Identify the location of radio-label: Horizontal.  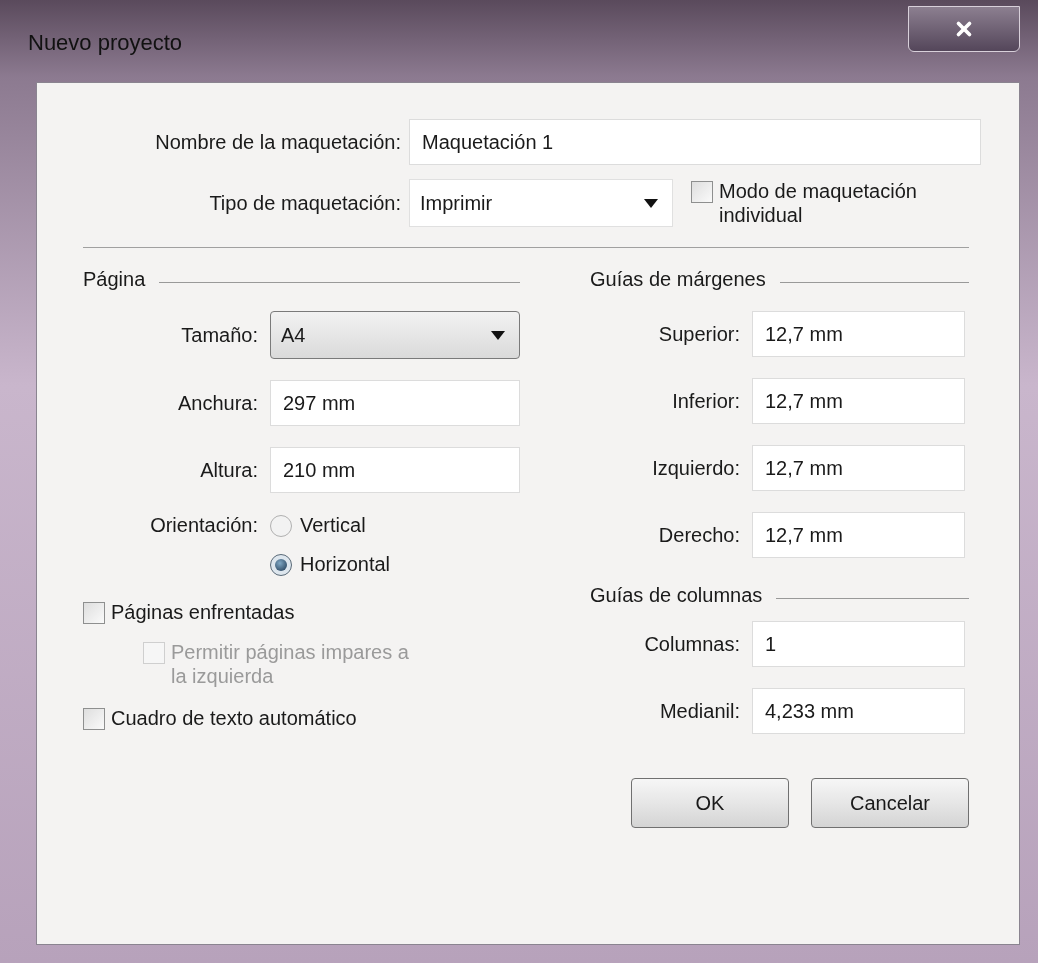
(345, 564).